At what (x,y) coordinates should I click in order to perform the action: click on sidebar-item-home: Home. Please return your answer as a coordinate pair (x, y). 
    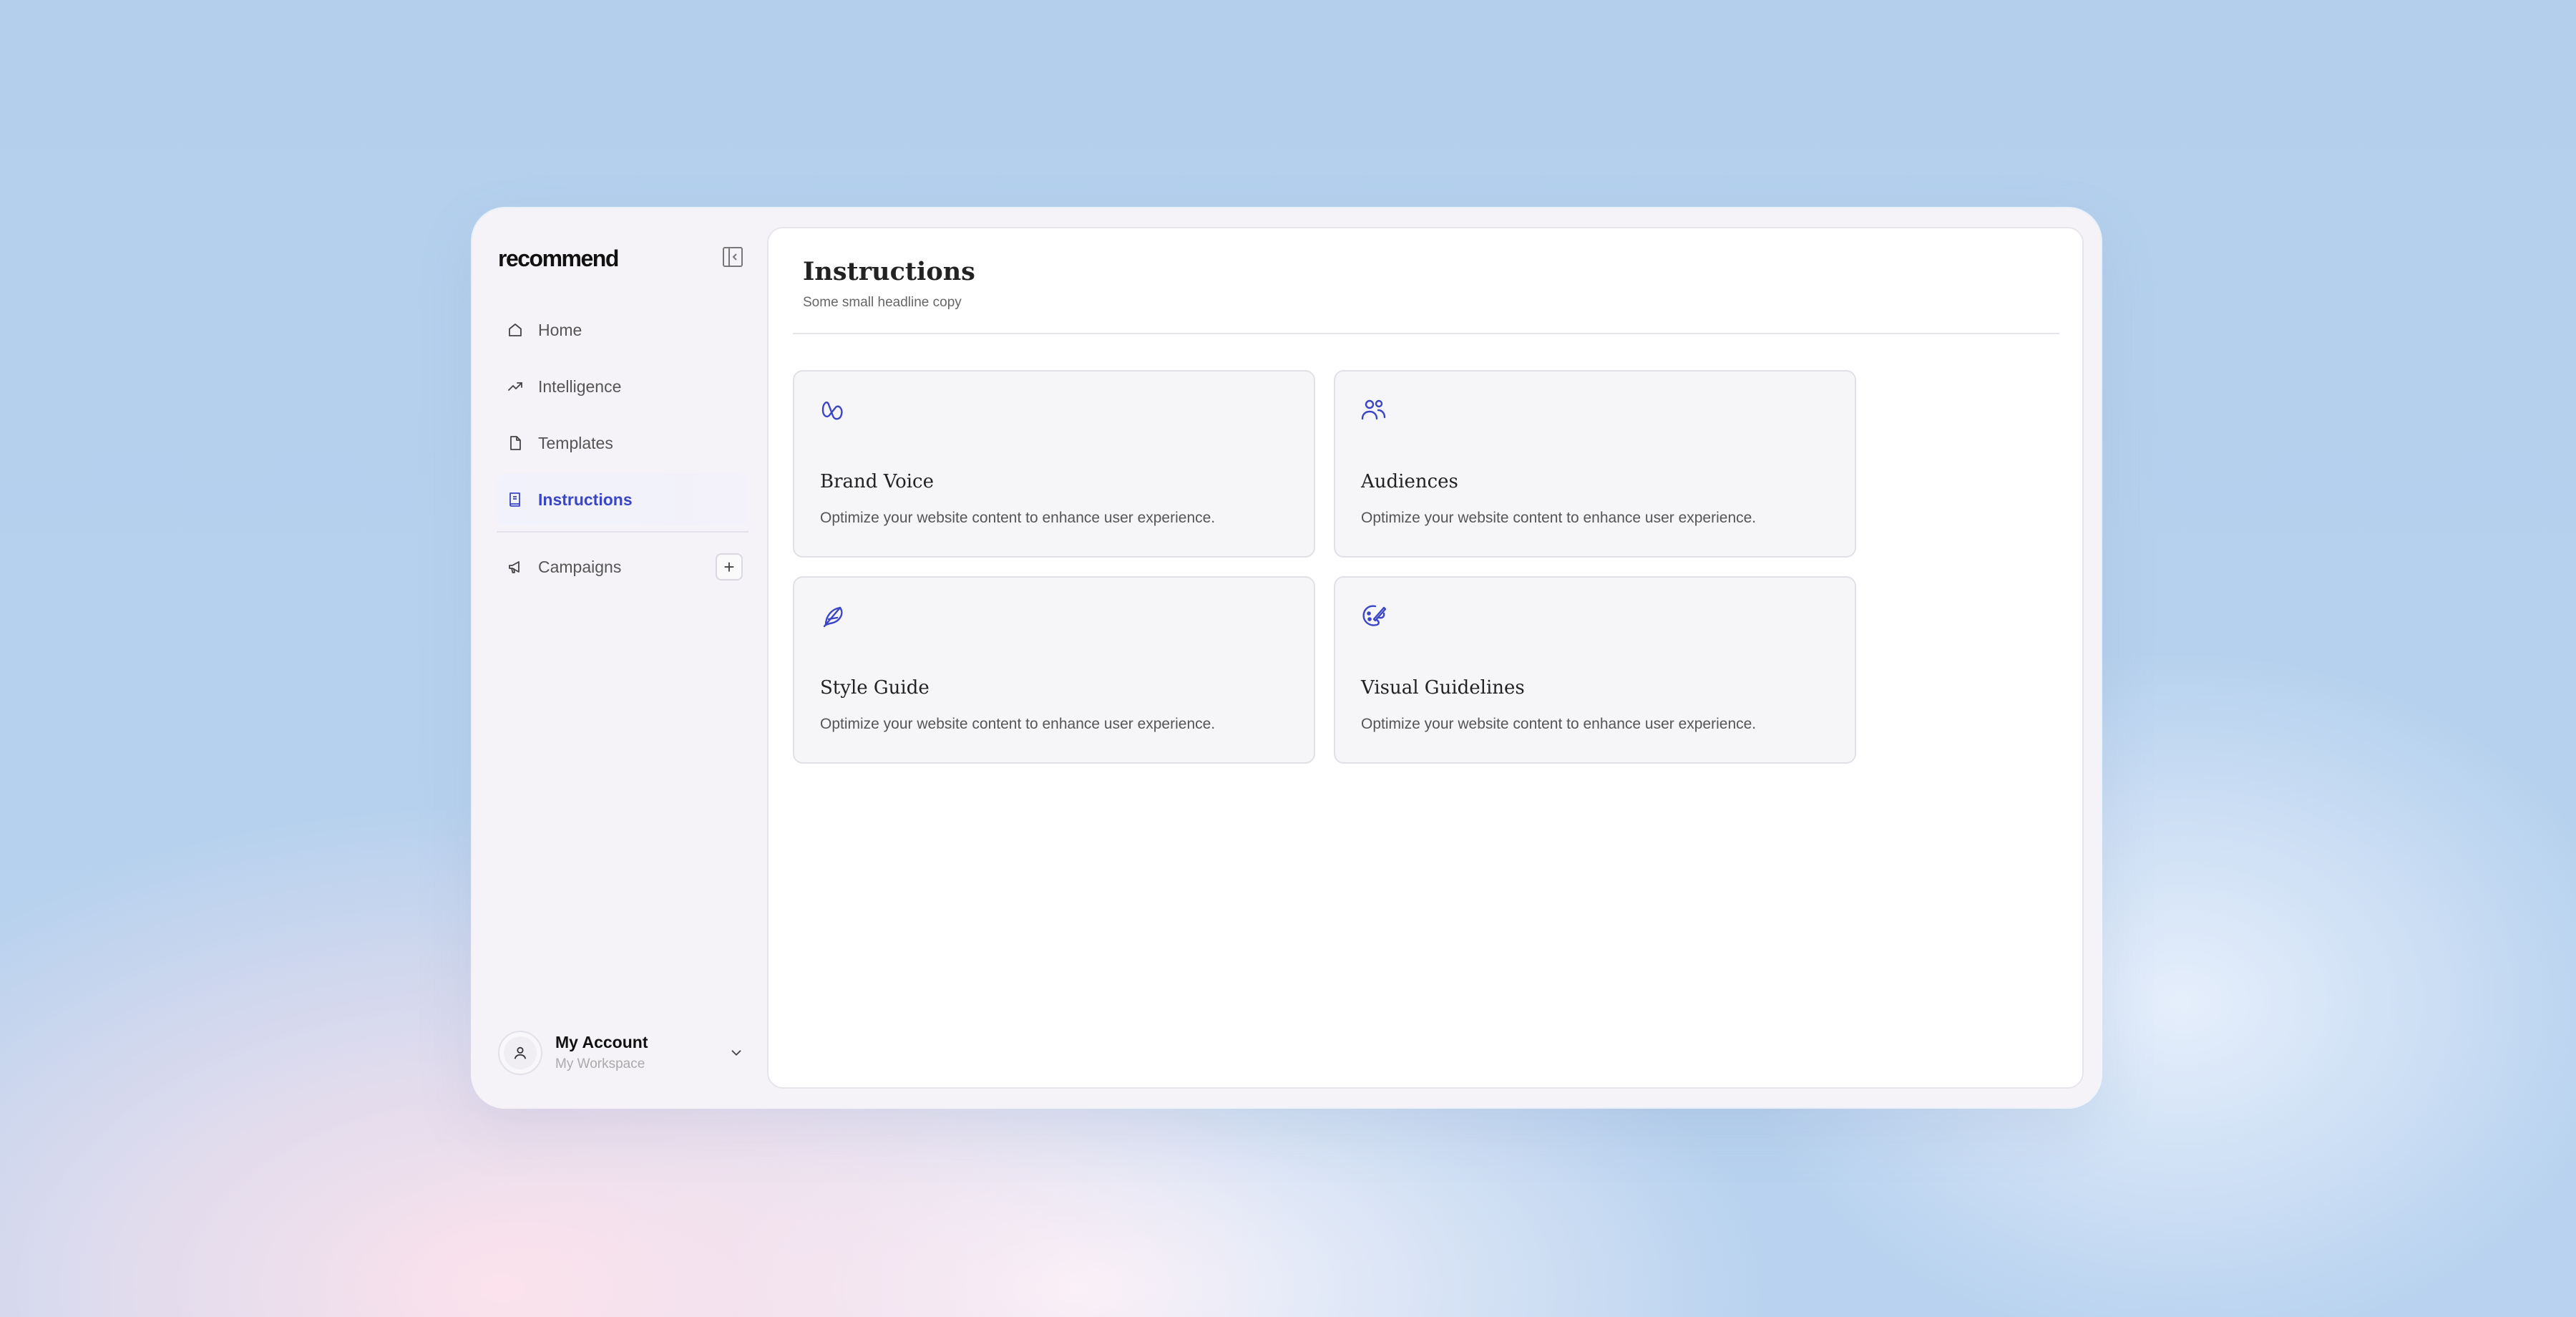
    Looking at the image, I should click on (622, 330).